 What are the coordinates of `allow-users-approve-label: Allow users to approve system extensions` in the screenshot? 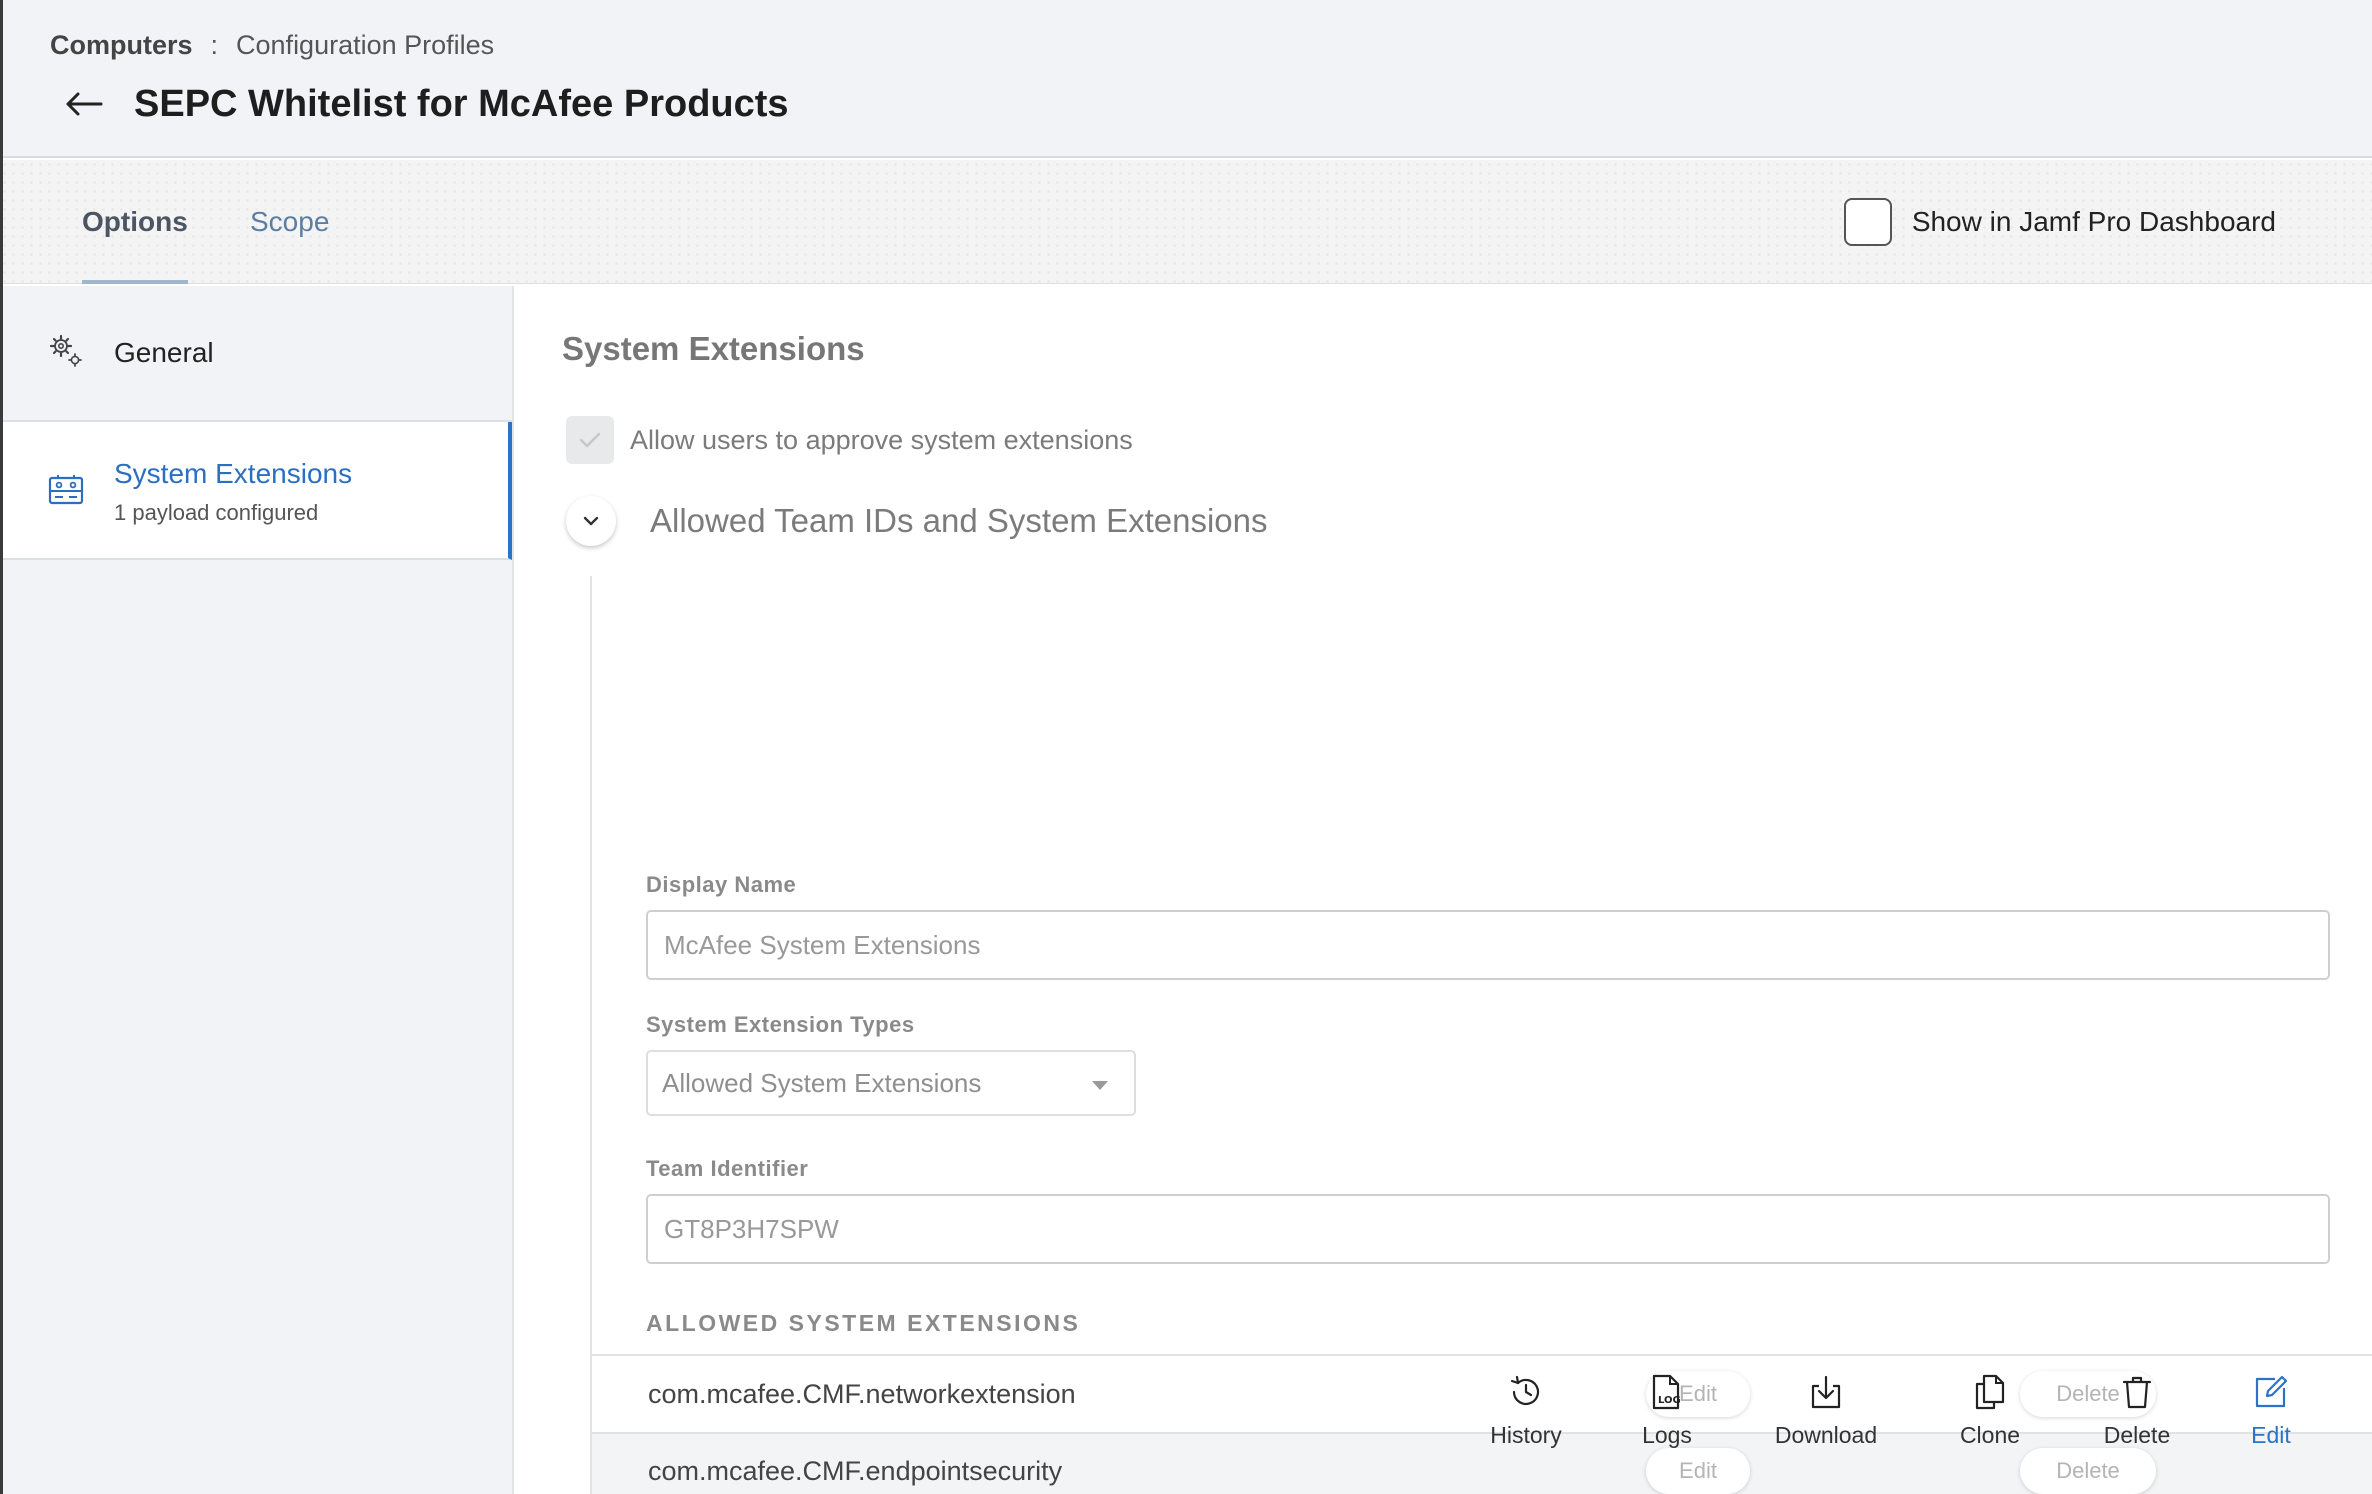 It's located at (881, 439).